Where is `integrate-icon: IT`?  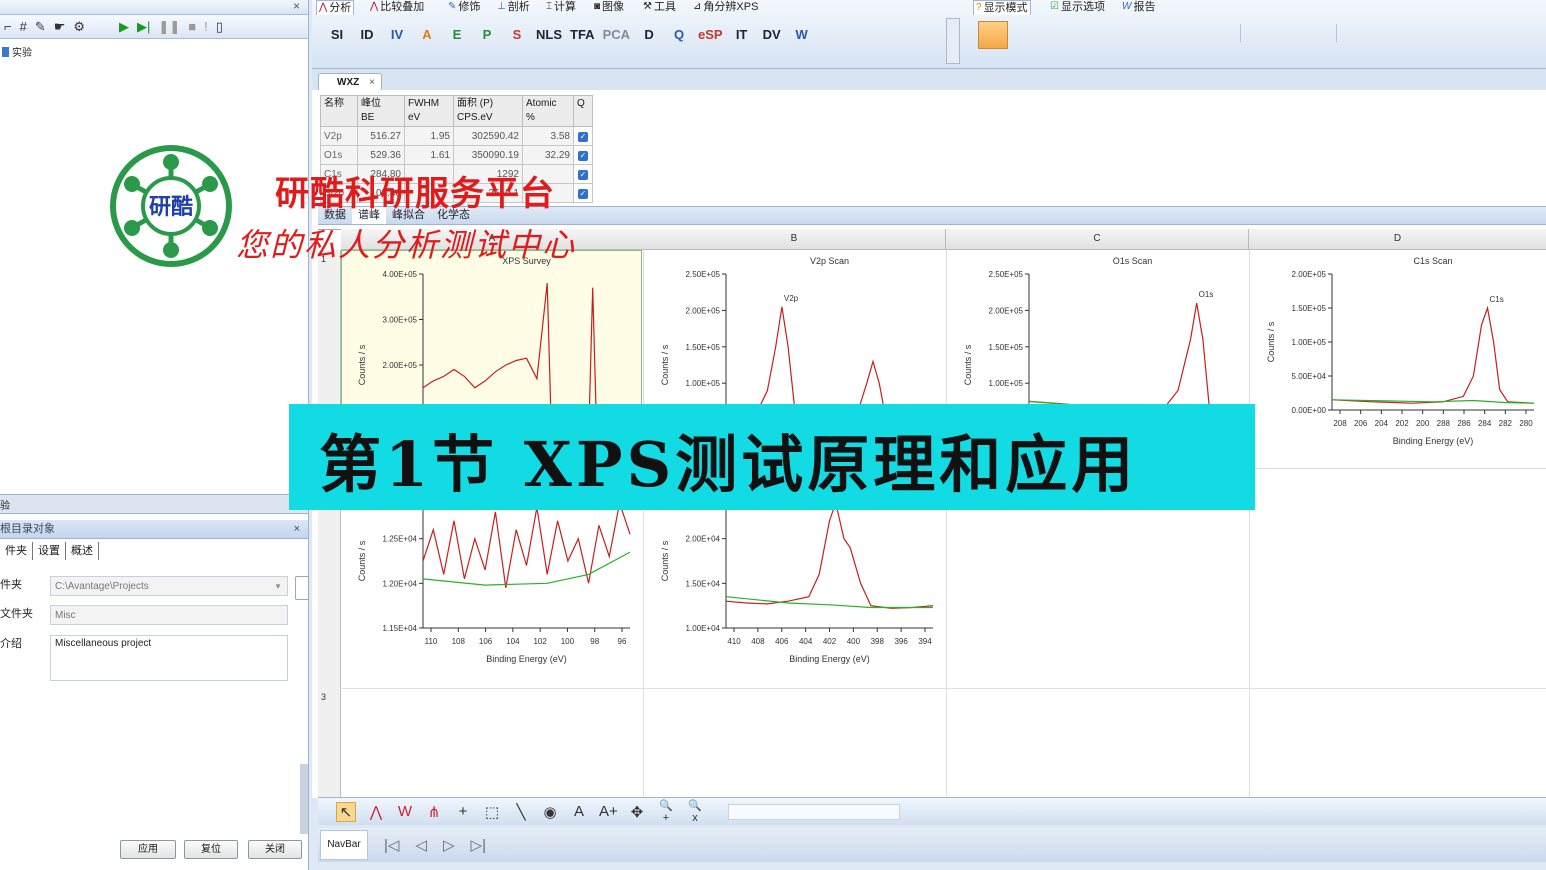
integrate-icon: IT is located at coordinates (742, 34).